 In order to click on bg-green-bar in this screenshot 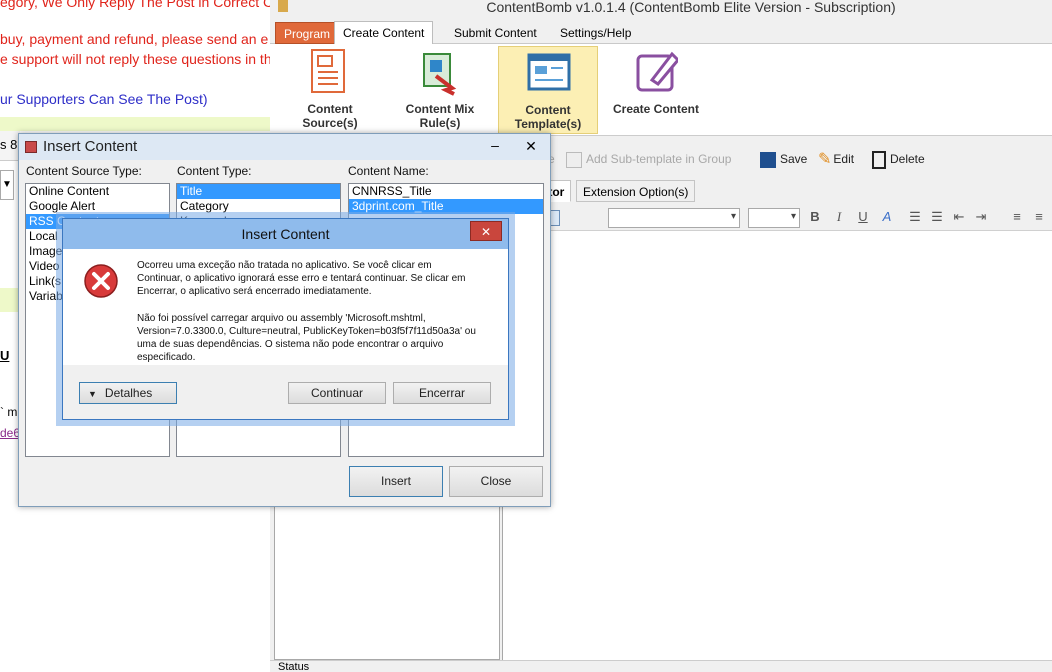, I will do `click(135, 124)`.